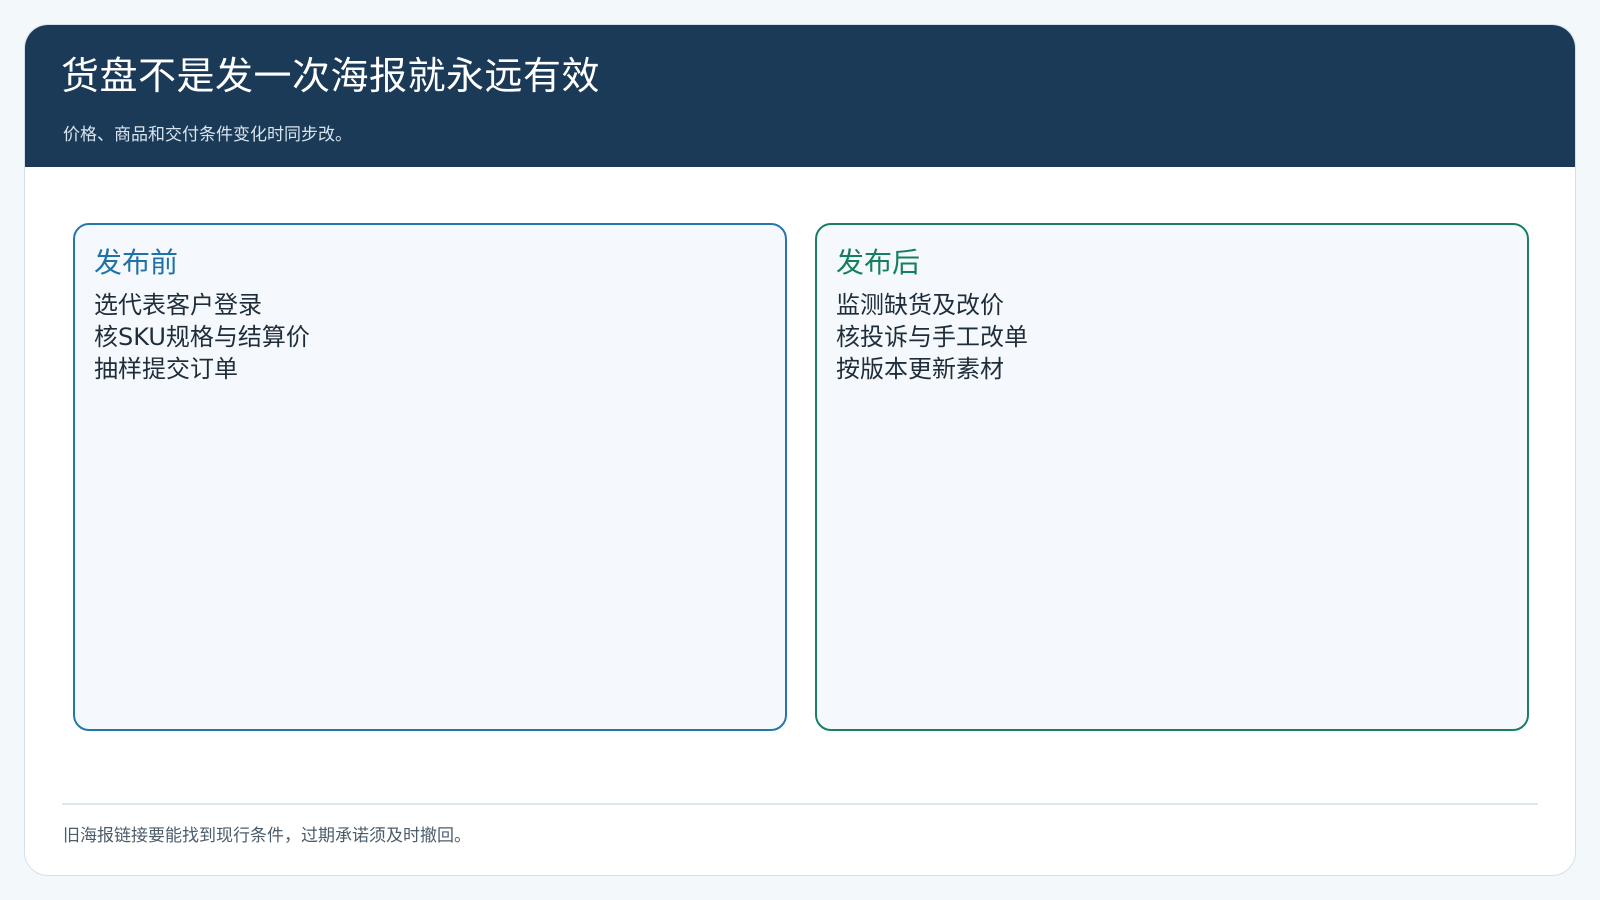  What do you see at coordinates (920, 305) in the screenshot?
I see `list-item: 监测缺货及改价` at bounding box center [920, 305].